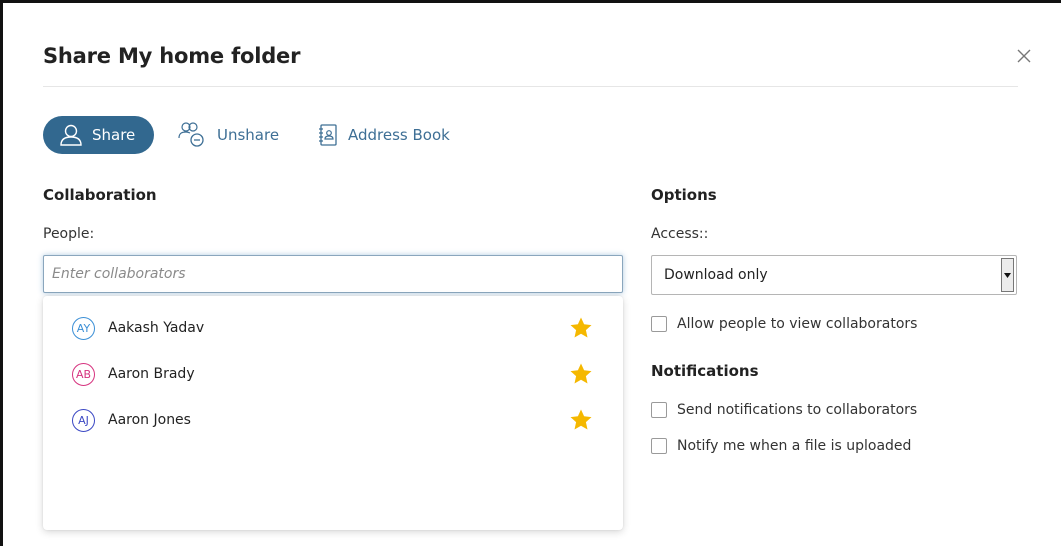 Image resolution: width=1061 pixels, height=546 pixels. Describe the element at coordinates (333, 420) in the screenshot. I see `suggestion-item: AJ Aaron Jones` at that location.